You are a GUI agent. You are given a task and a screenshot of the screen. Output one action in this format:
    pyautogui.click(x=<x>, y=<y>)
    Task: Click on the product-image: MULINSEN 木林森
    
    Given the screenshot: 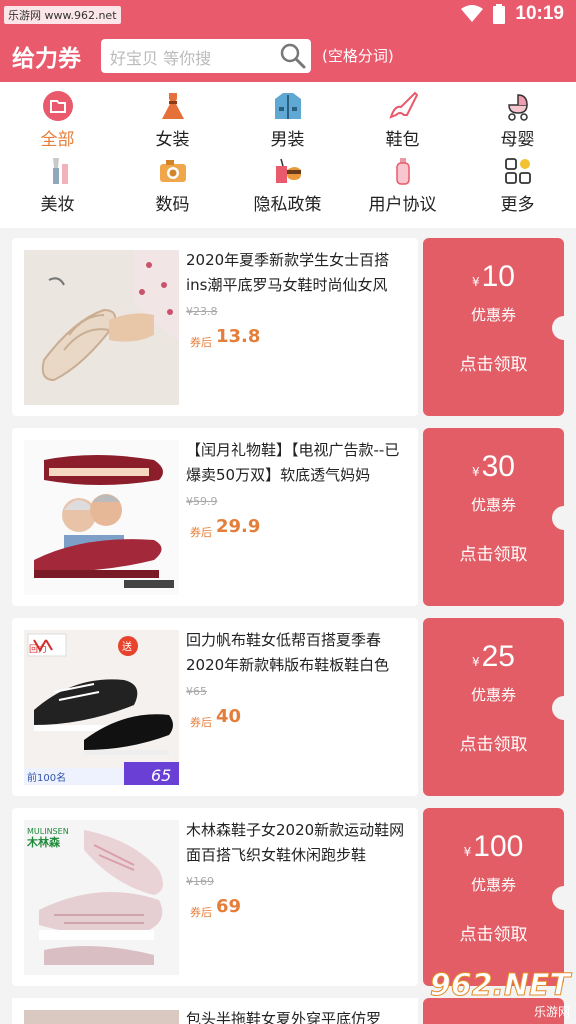 What is the action you would take?
    pyautogui.click(x=101, y=897)
    